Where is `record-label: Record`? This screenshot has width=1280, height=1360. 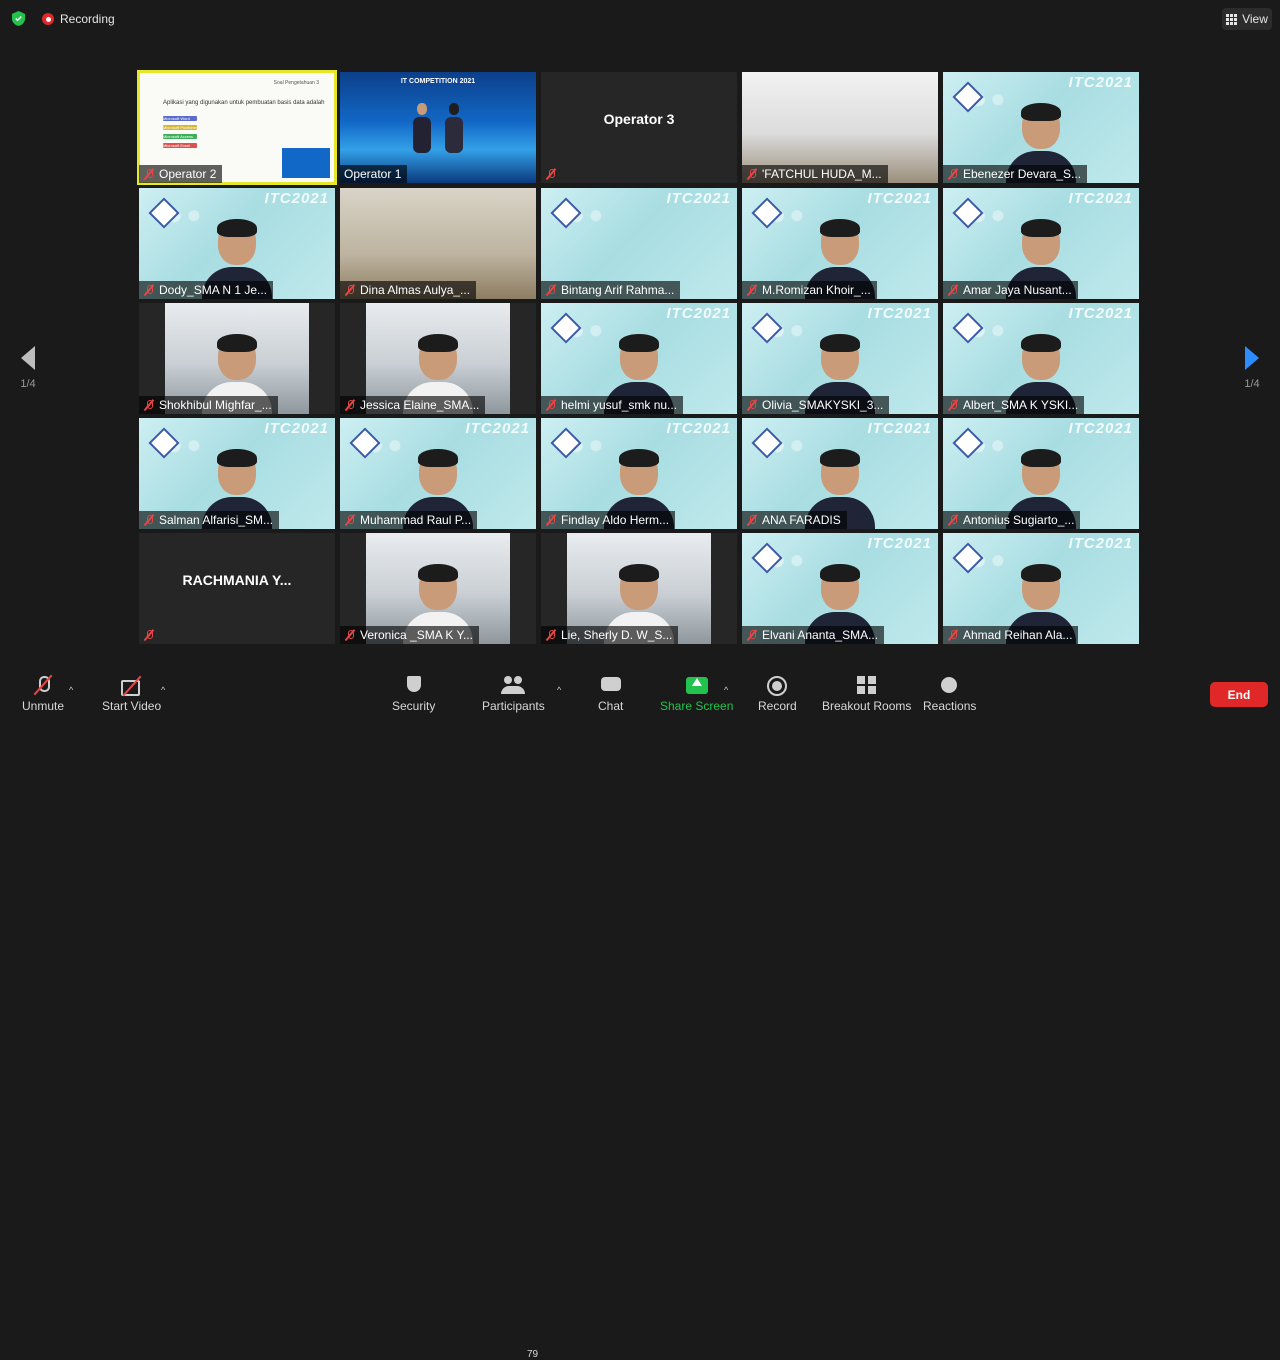
record-label: Record is located at coordinates (777, 706).